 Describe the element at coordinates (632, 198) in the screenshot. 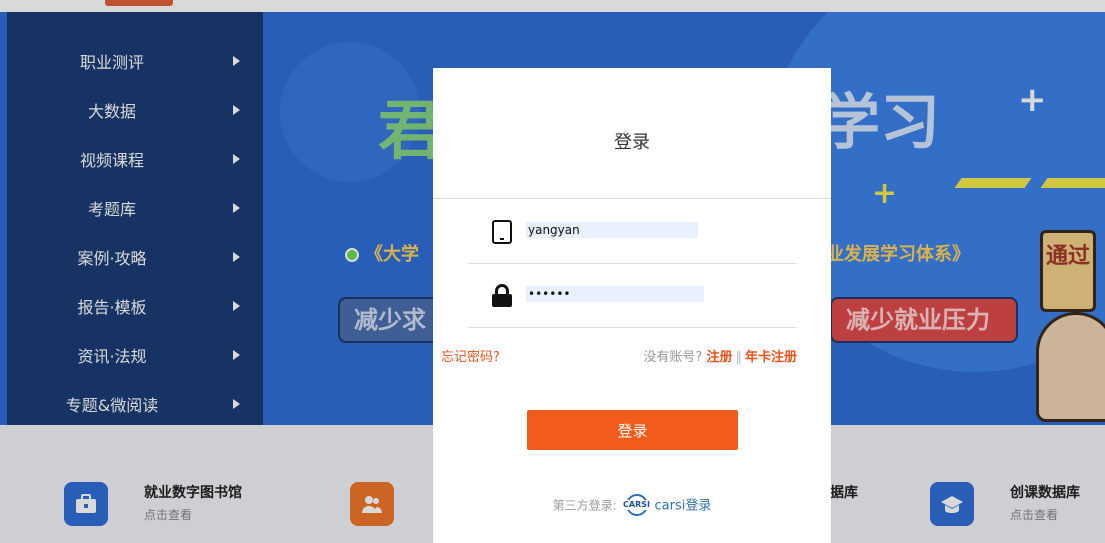

I see `modal-divider` at that location.